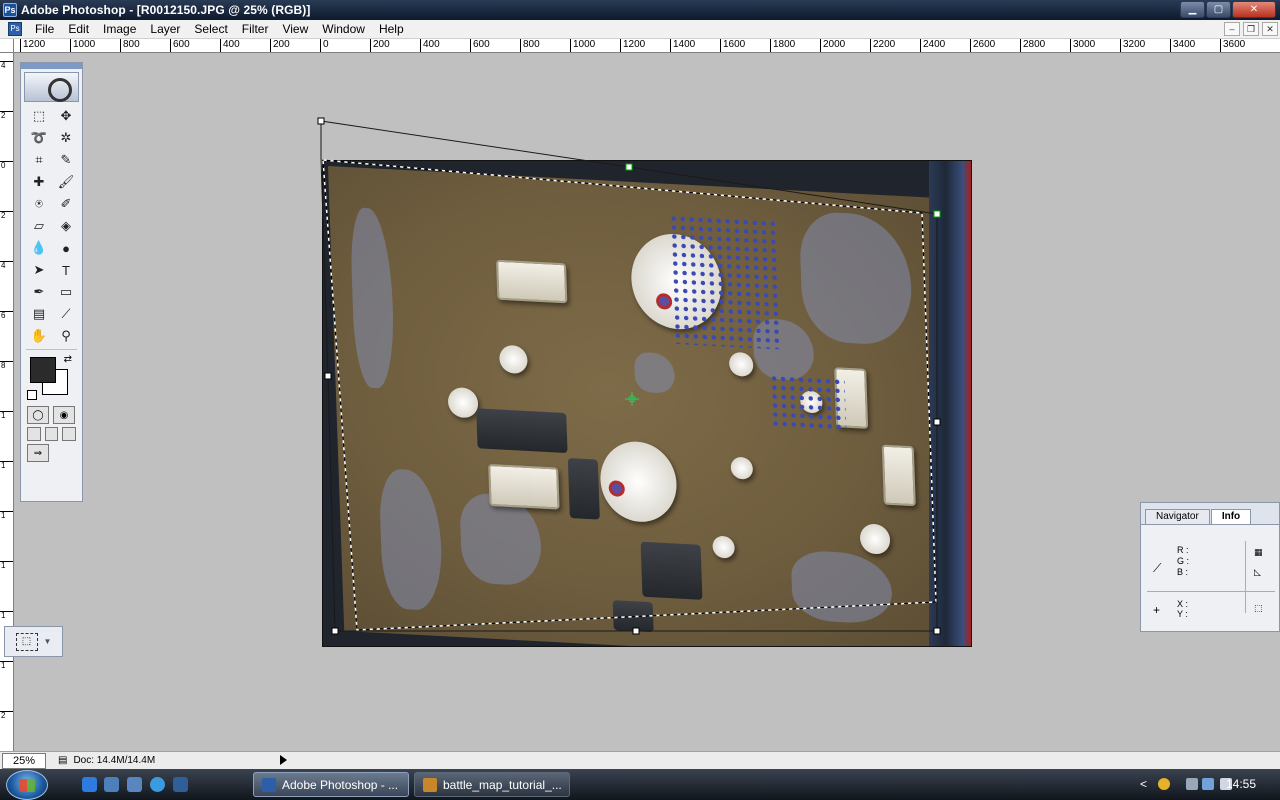  I want to click on adobe-online-icon, so click(51, 87).